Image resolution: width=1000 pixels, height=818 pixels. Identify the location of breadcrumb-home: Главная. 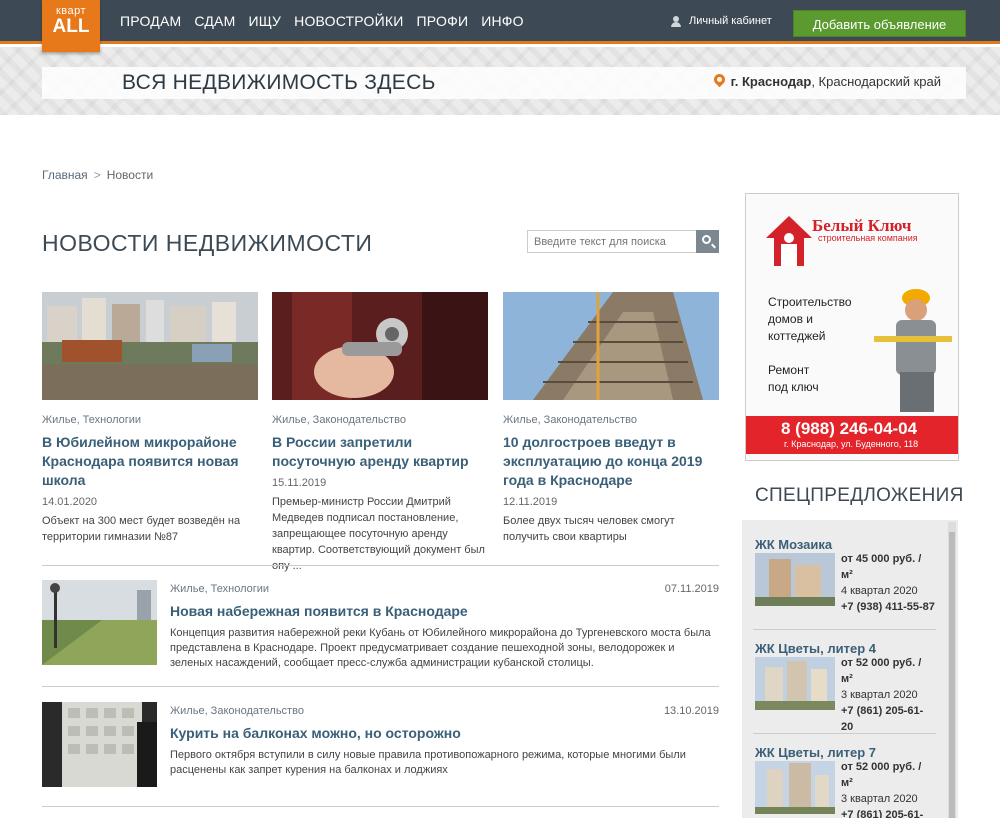
(65, 175).